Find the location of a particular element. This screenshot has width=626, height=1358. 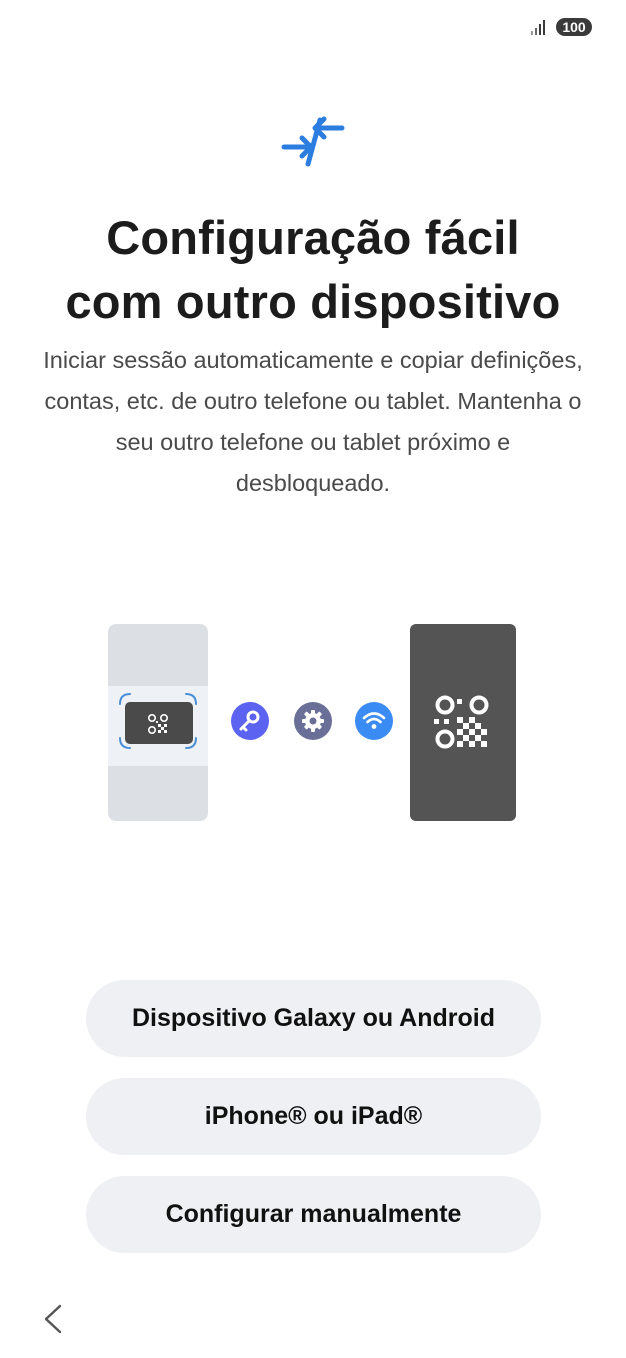

settings-icon is located at coordinates (313, 721).